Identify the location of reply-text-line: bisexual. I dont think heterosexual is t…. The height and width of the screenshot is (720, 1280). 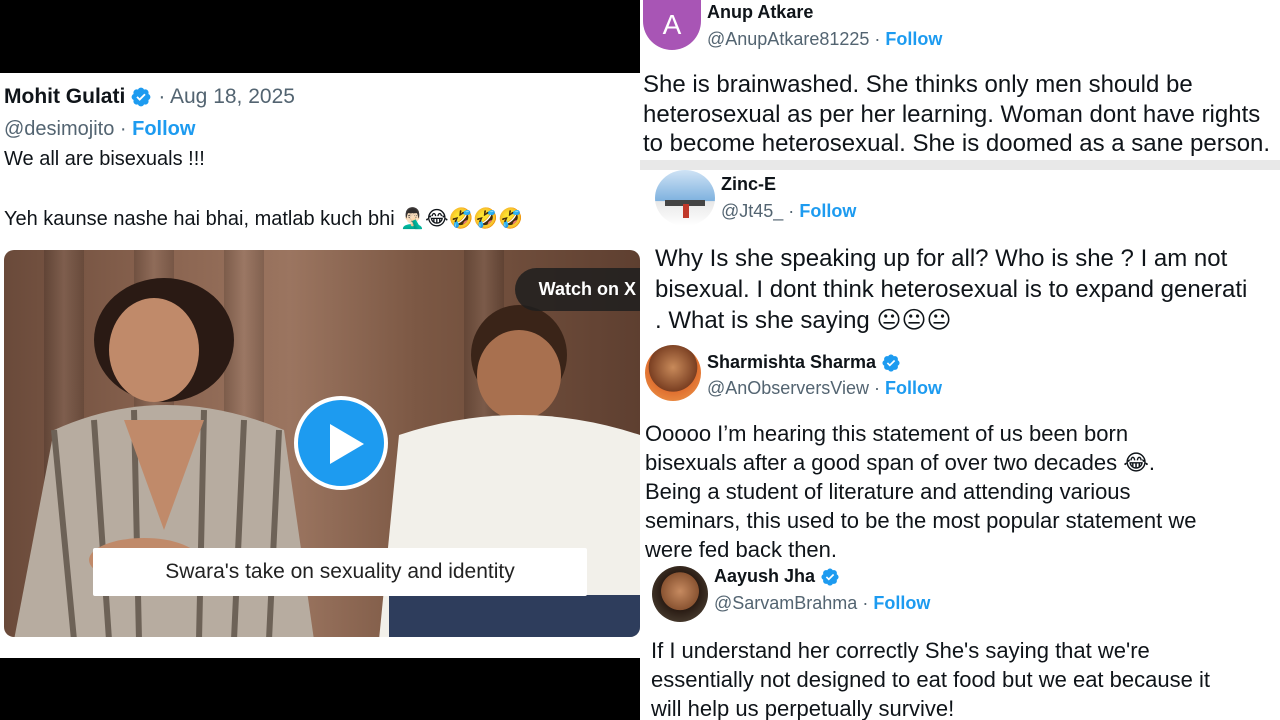
(951, 289).